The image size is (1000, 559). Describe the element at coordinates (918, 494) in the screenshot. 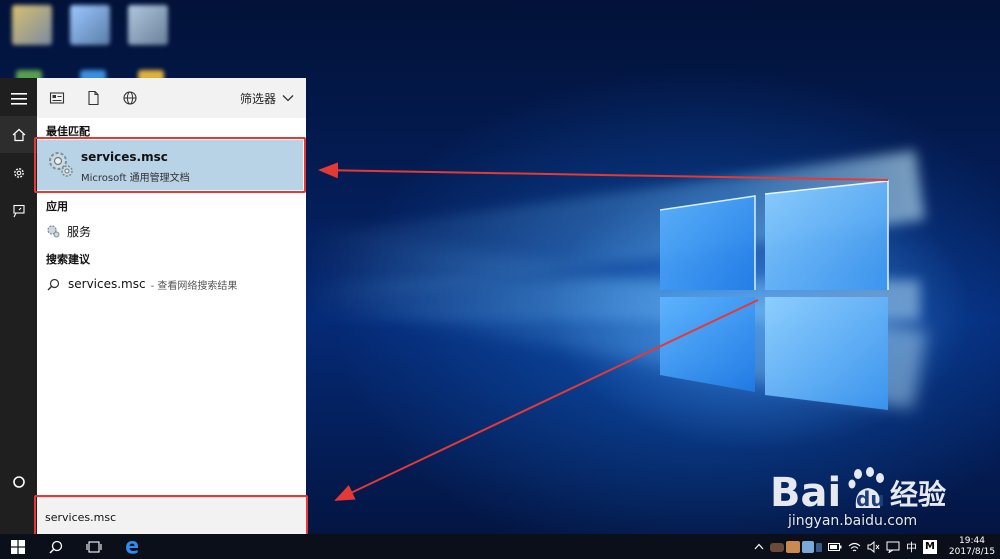

I see `product-text: 经验` at that location.